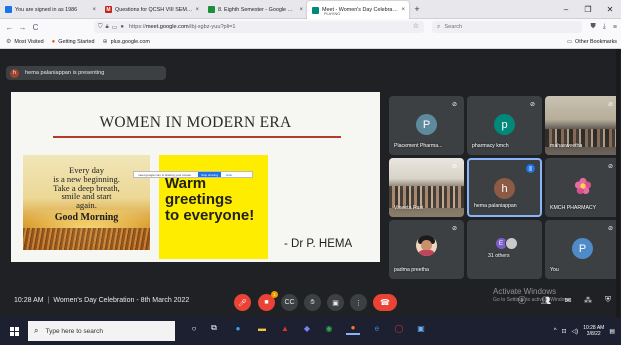 This screenshot has height=345, width=621. What do you see at coordinates (546, 300) in the screenshot?
I see `people-button: 👥︎` at bounding box center [546, 300].